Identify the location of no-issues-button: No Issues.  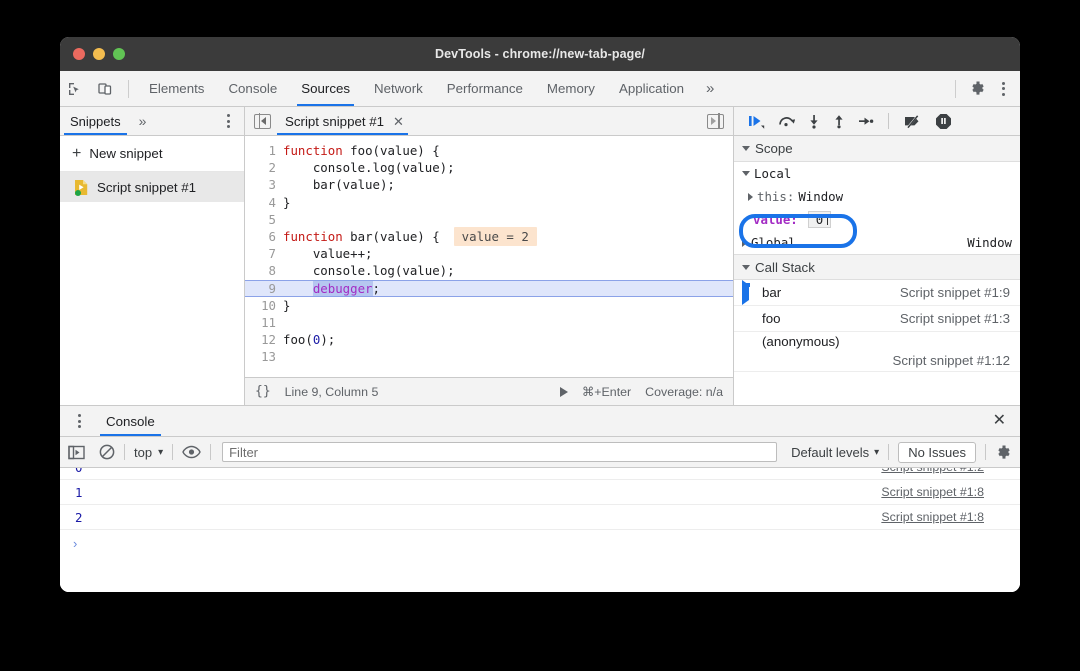
(937, 452).